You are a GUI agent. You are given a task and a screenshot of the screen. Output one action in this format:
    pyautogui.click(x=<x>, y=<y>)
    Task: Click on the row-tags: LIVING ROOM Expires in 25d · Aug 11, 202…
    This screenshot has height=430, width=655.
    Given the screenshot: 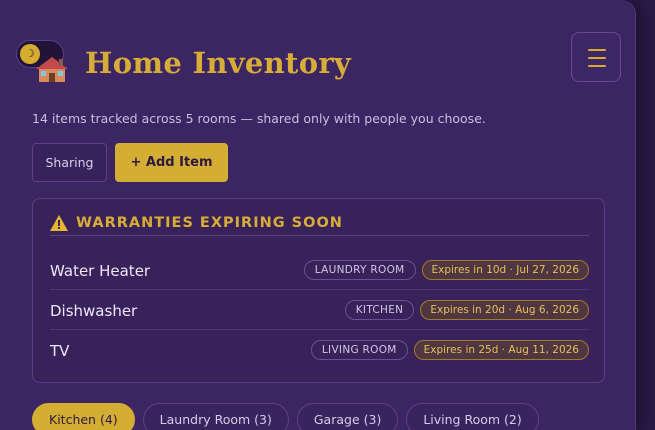 What is the action you would take?
    pyautogui.click(x=449, y=350)
    